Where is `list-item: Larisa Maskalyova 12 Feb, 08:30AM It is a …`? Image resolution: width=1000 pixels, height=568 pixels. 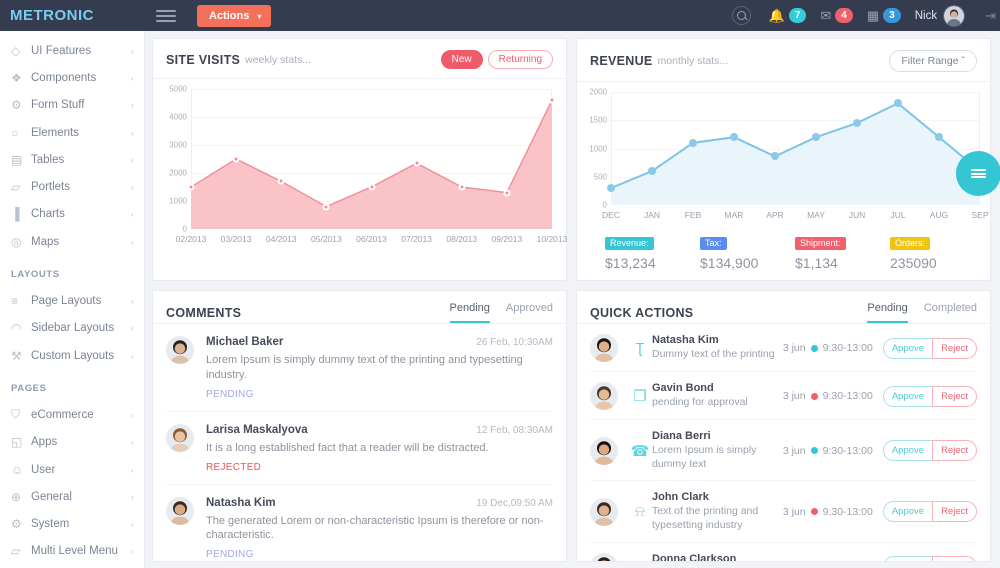 list-item: Larisa Maskalyova 12 Feb, 08:30AM It is a … is located at coordinates (359, 448).